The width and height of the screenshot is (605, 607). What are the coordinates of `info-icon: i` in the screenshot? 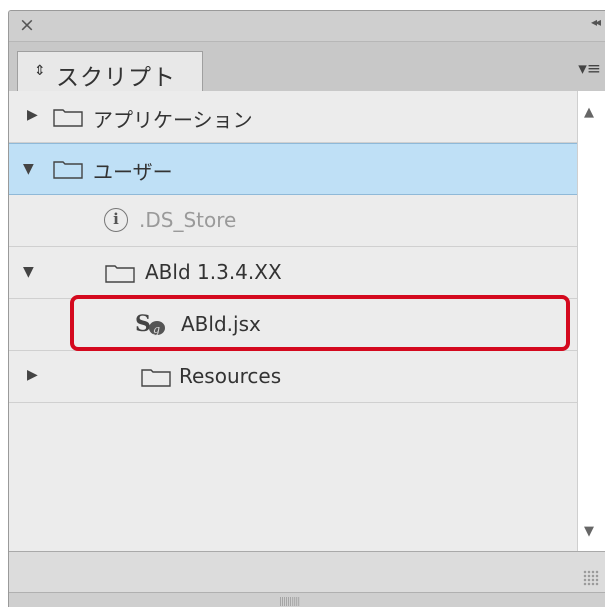 It's located at (116, 220).